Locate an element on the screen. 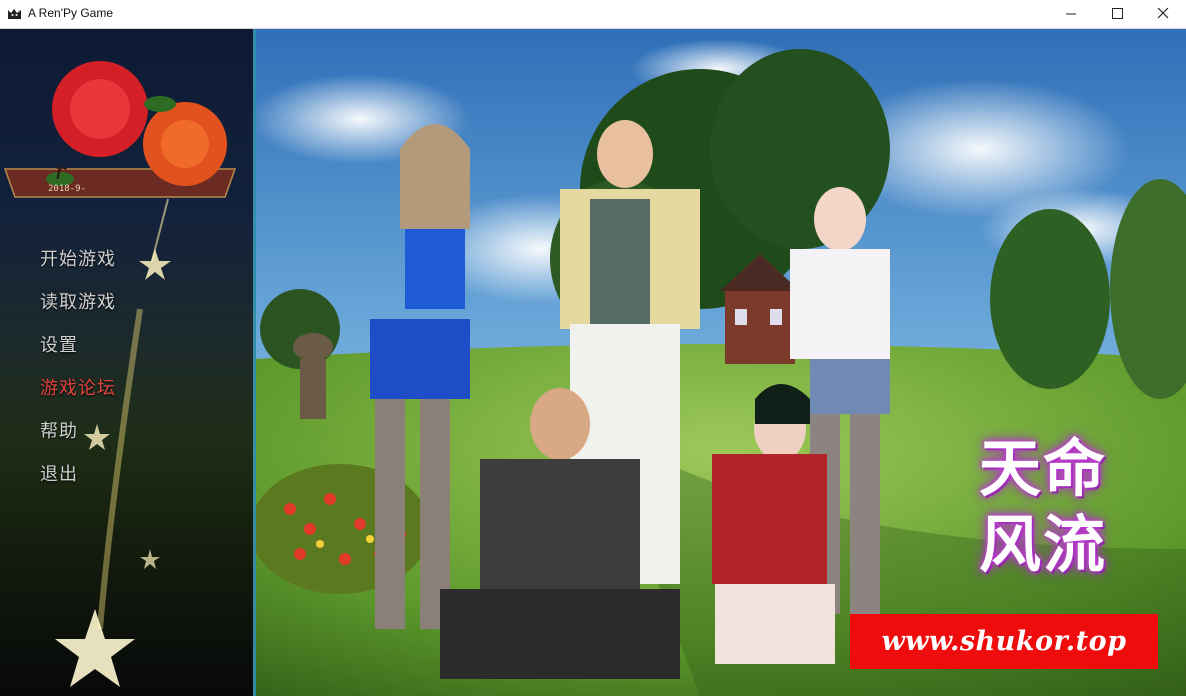  maximize-icon is located at coordinates (1117, 13).